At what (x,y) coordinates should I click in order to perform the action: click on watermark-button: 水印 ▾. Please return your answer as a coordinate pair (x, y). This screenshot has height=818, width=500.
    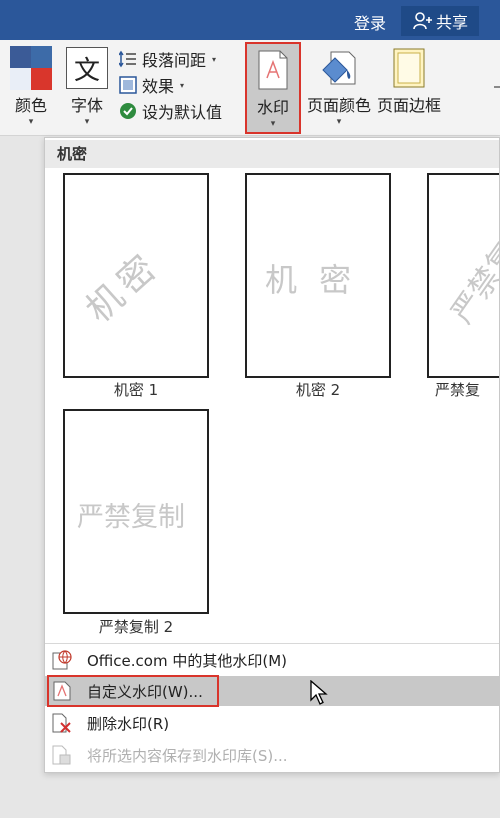
    Looking at the image, I should click on (273, 88).